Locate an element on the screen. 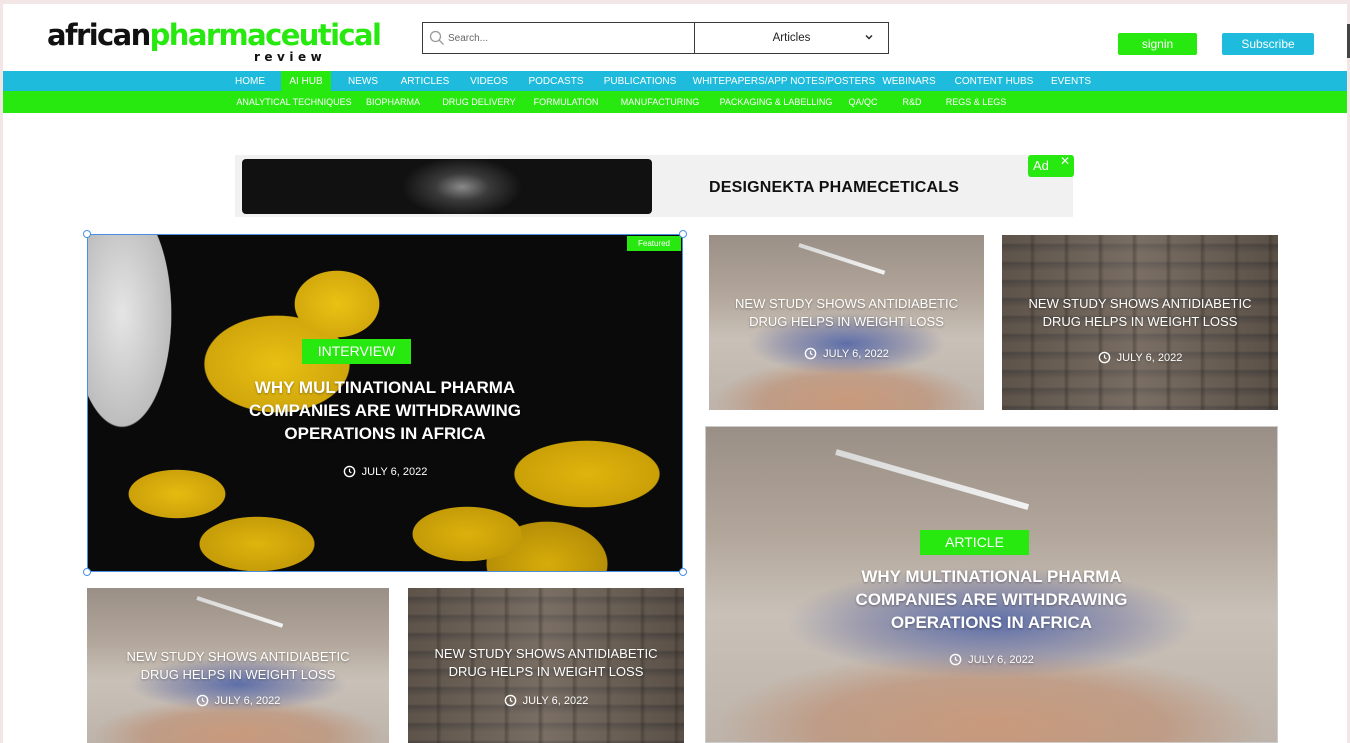  nav-item-ai-hub: AI HUB is located at coordinates (306, 81).